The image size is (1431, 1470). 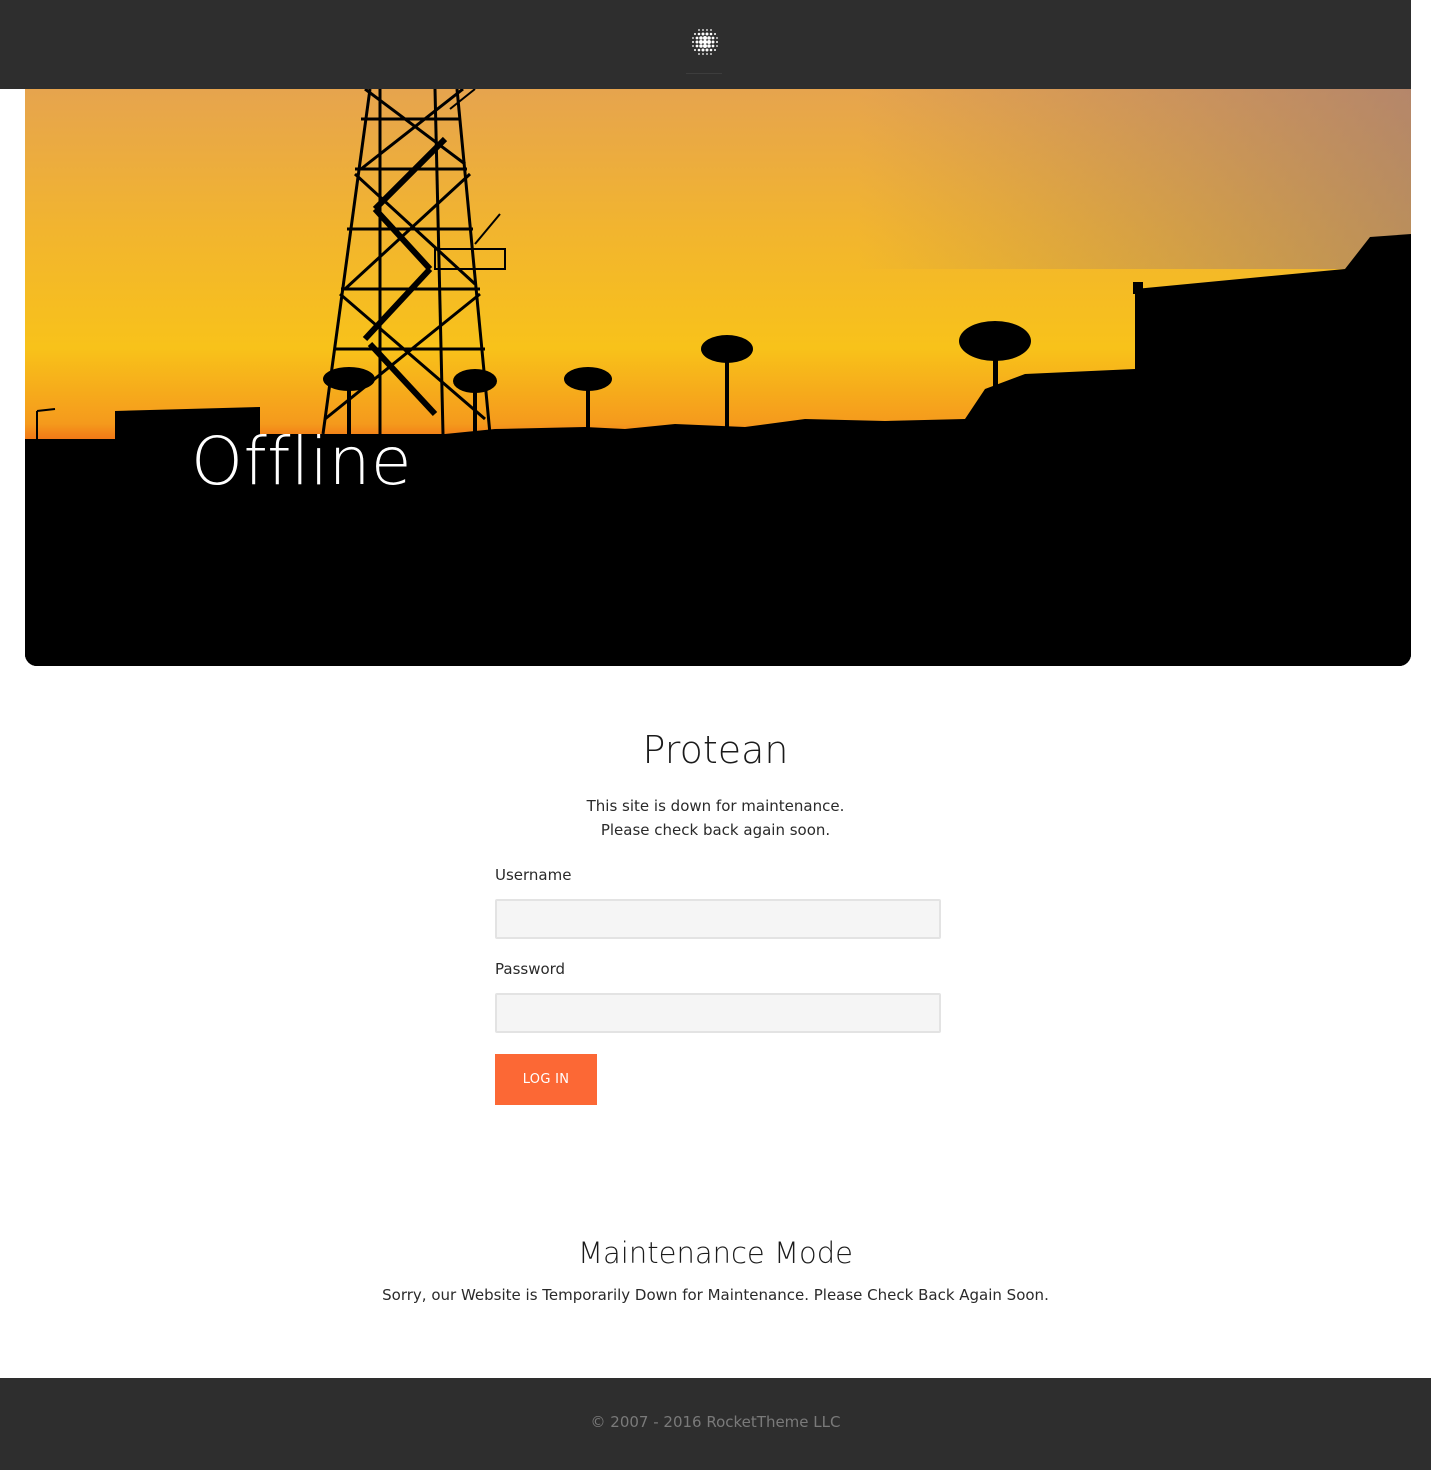 I want to click on password-label: Password, so click(x=530, y=969).